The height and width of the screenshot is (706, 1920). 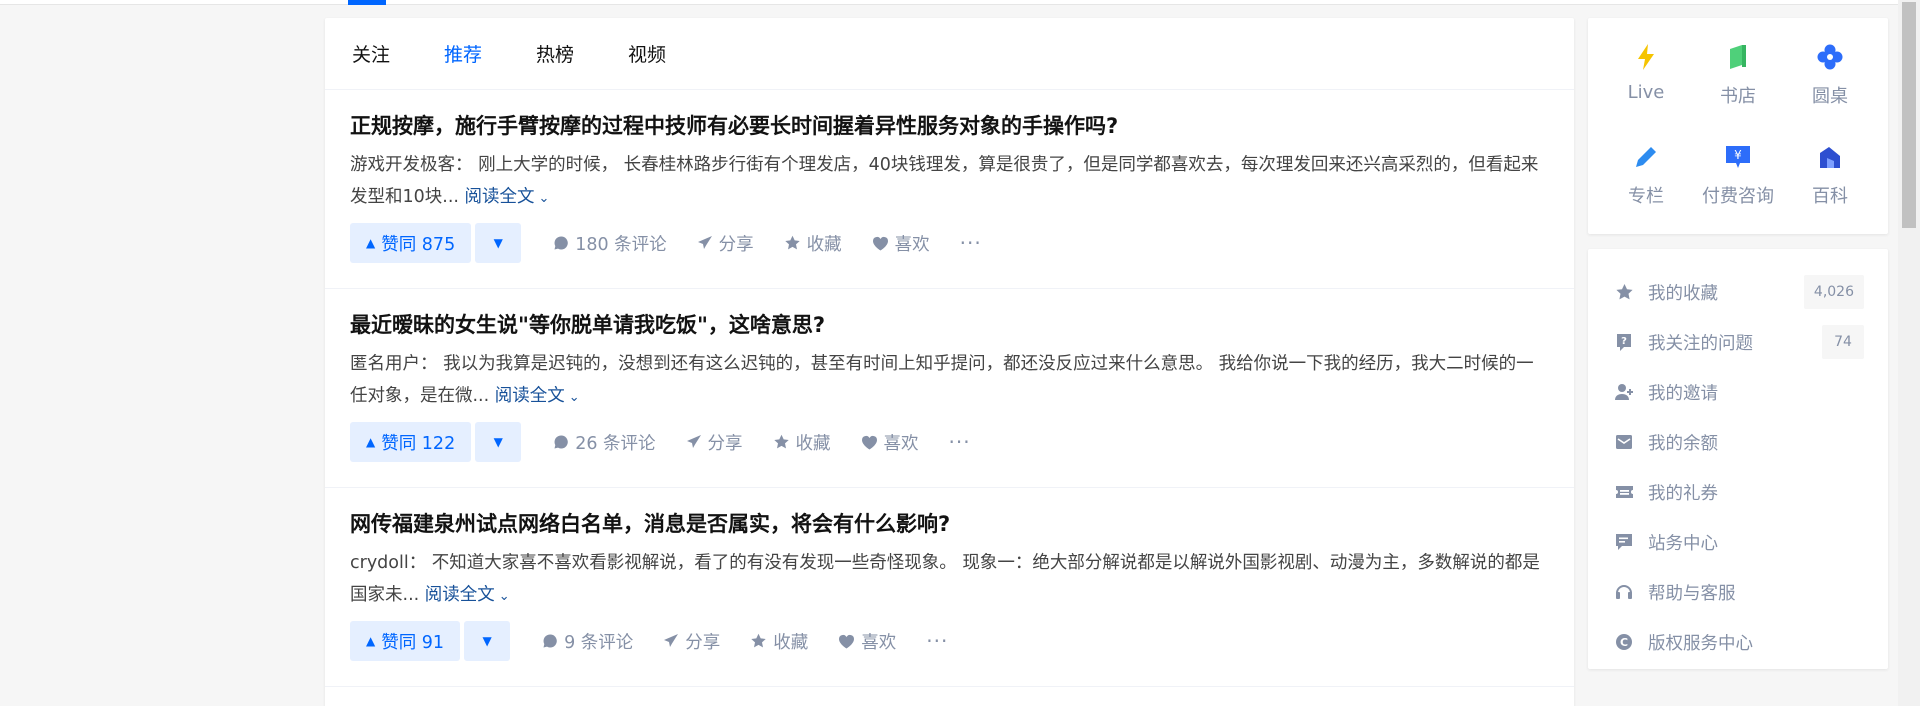 I want to click on upvote-button: ▲ 赞同 875, so click(x=411, y=243).